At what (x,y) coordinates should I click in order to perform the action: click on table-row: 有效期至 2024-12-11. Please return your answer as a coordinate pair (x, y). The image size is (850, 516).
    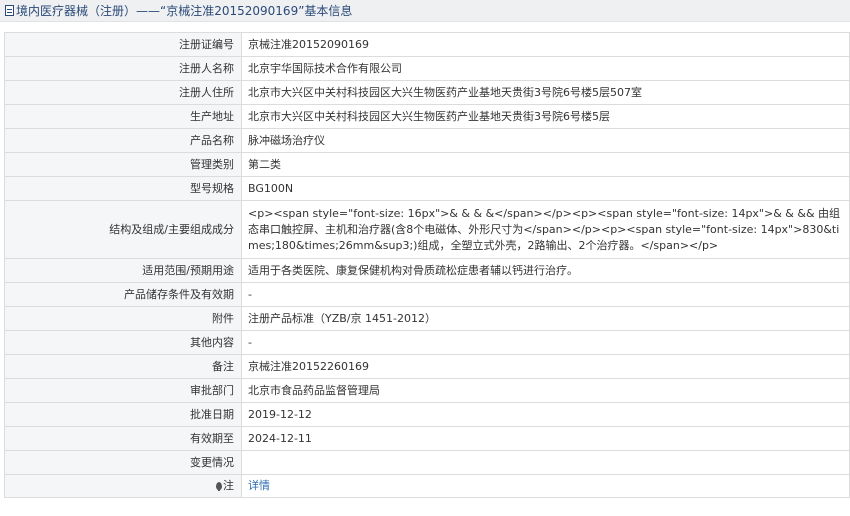
    Looking at the image, I should click on (427, 438).